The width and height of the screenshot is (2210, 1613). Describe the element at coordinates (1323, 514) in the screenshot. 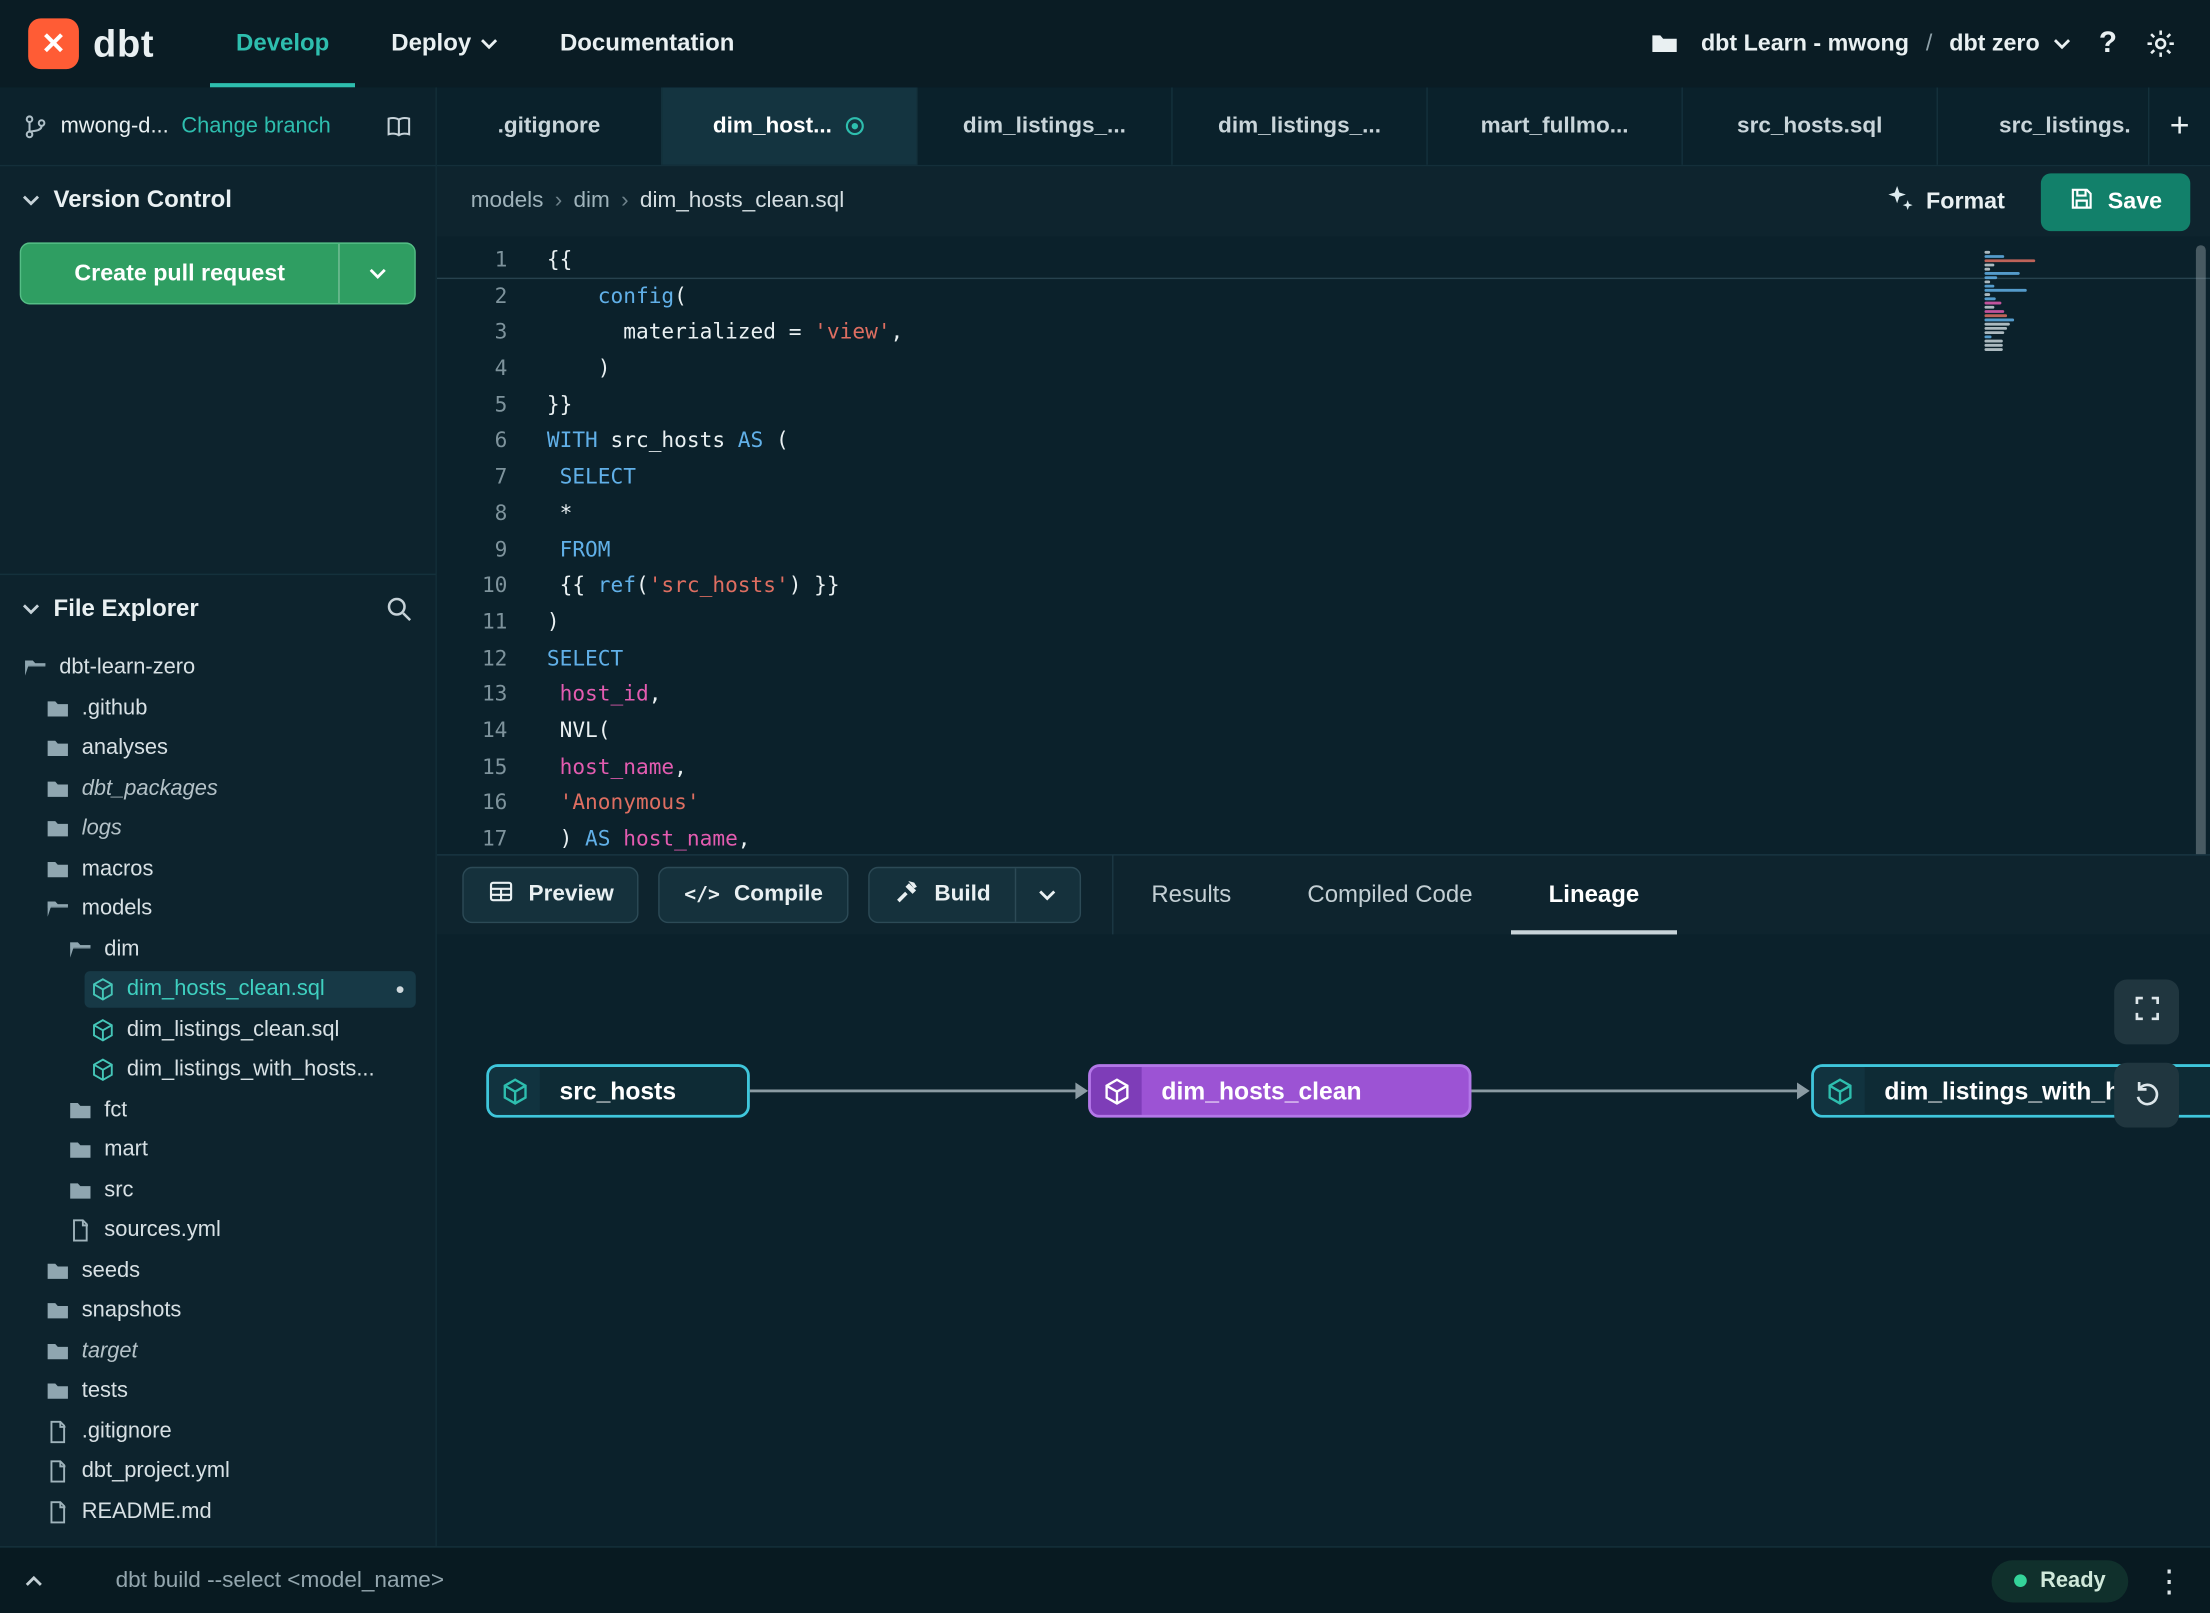

I see `code-line: 8 *` at that location.